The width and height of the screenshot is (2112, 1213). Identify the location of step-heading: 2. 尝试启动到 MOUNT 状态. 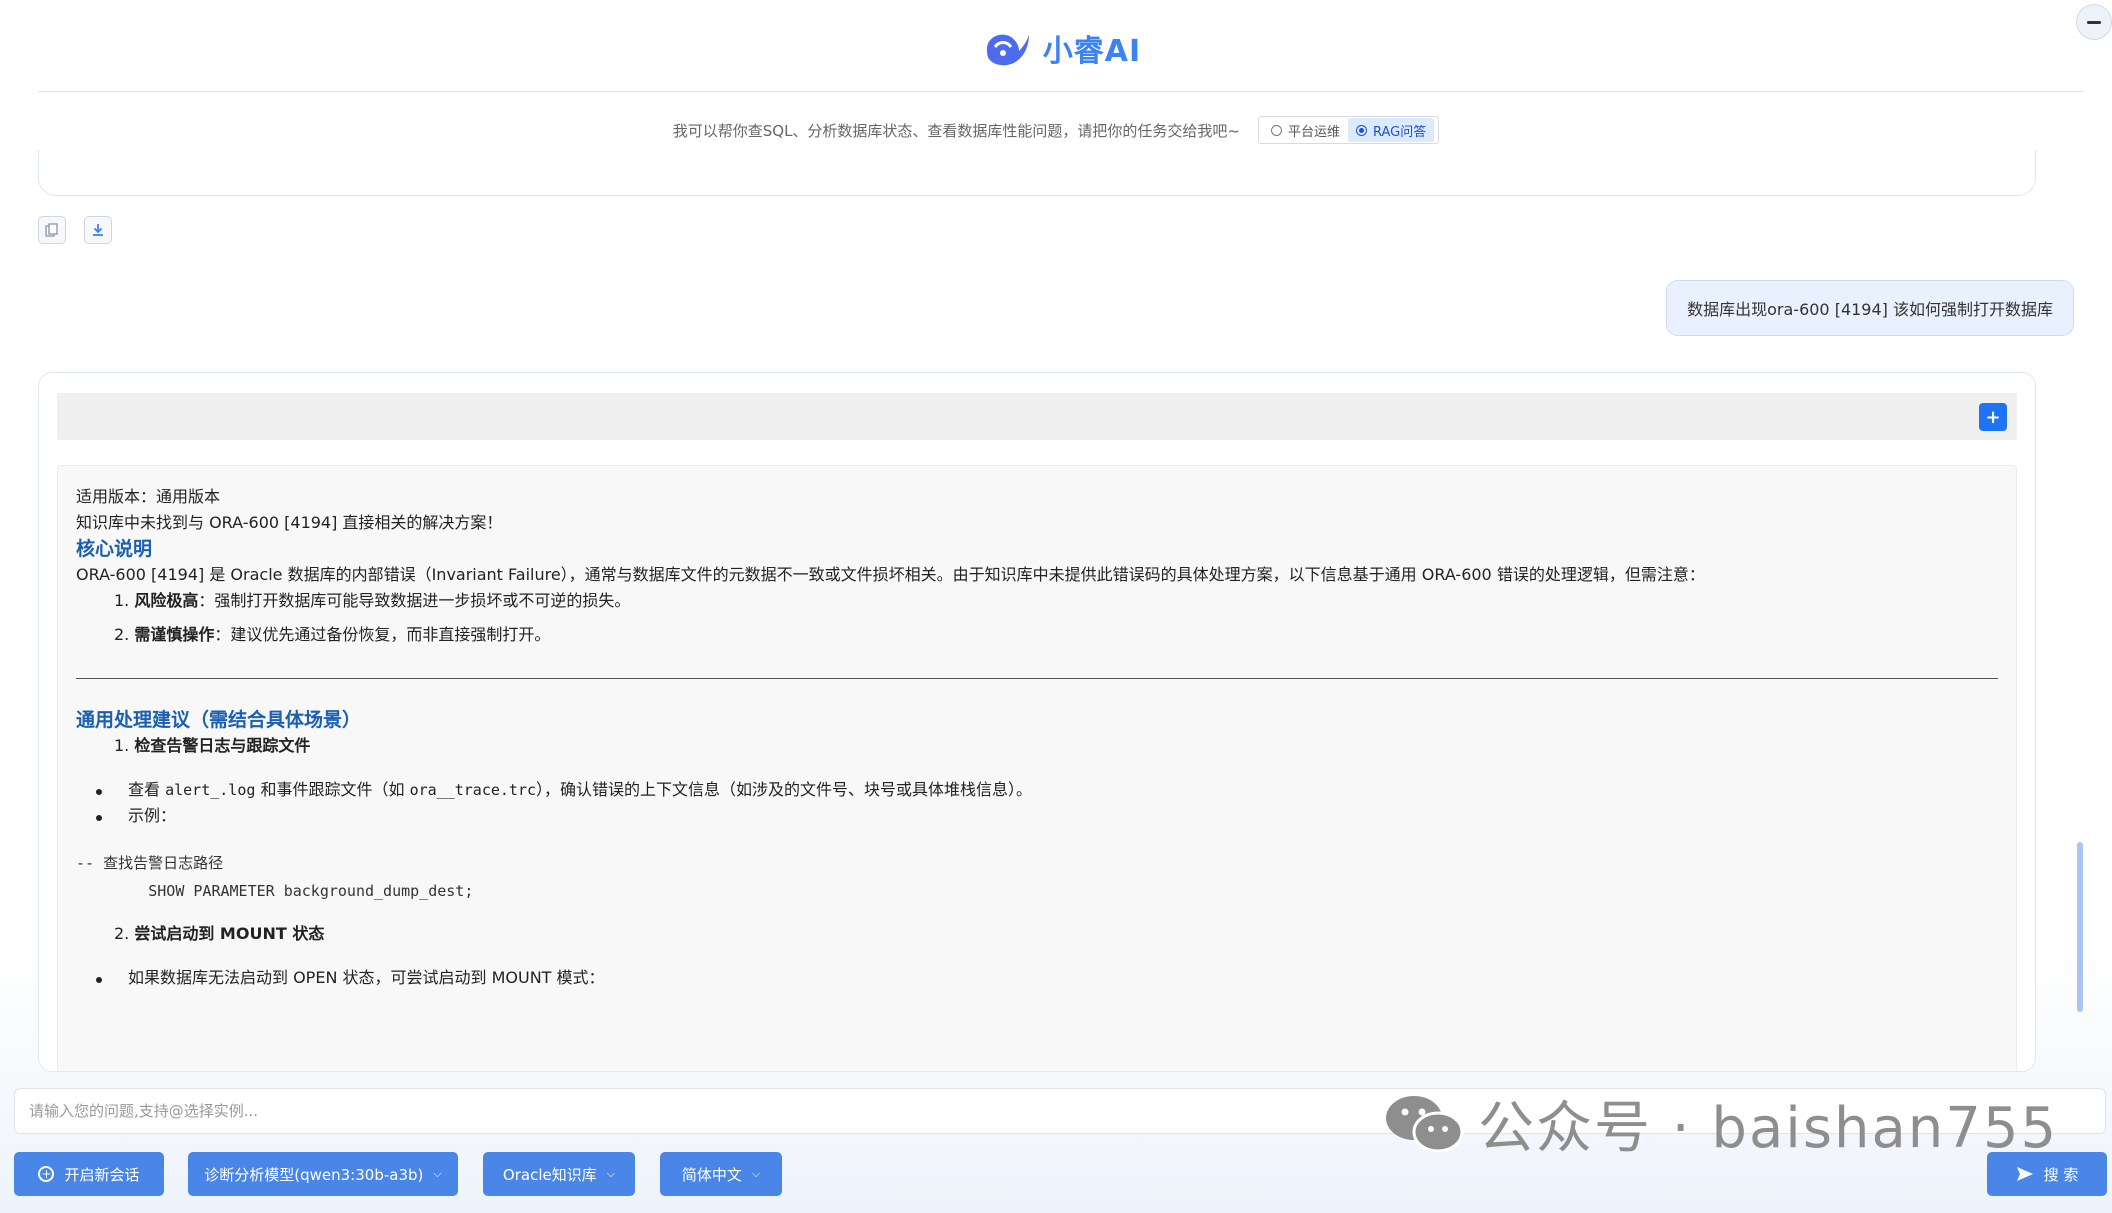
(1037, 934).